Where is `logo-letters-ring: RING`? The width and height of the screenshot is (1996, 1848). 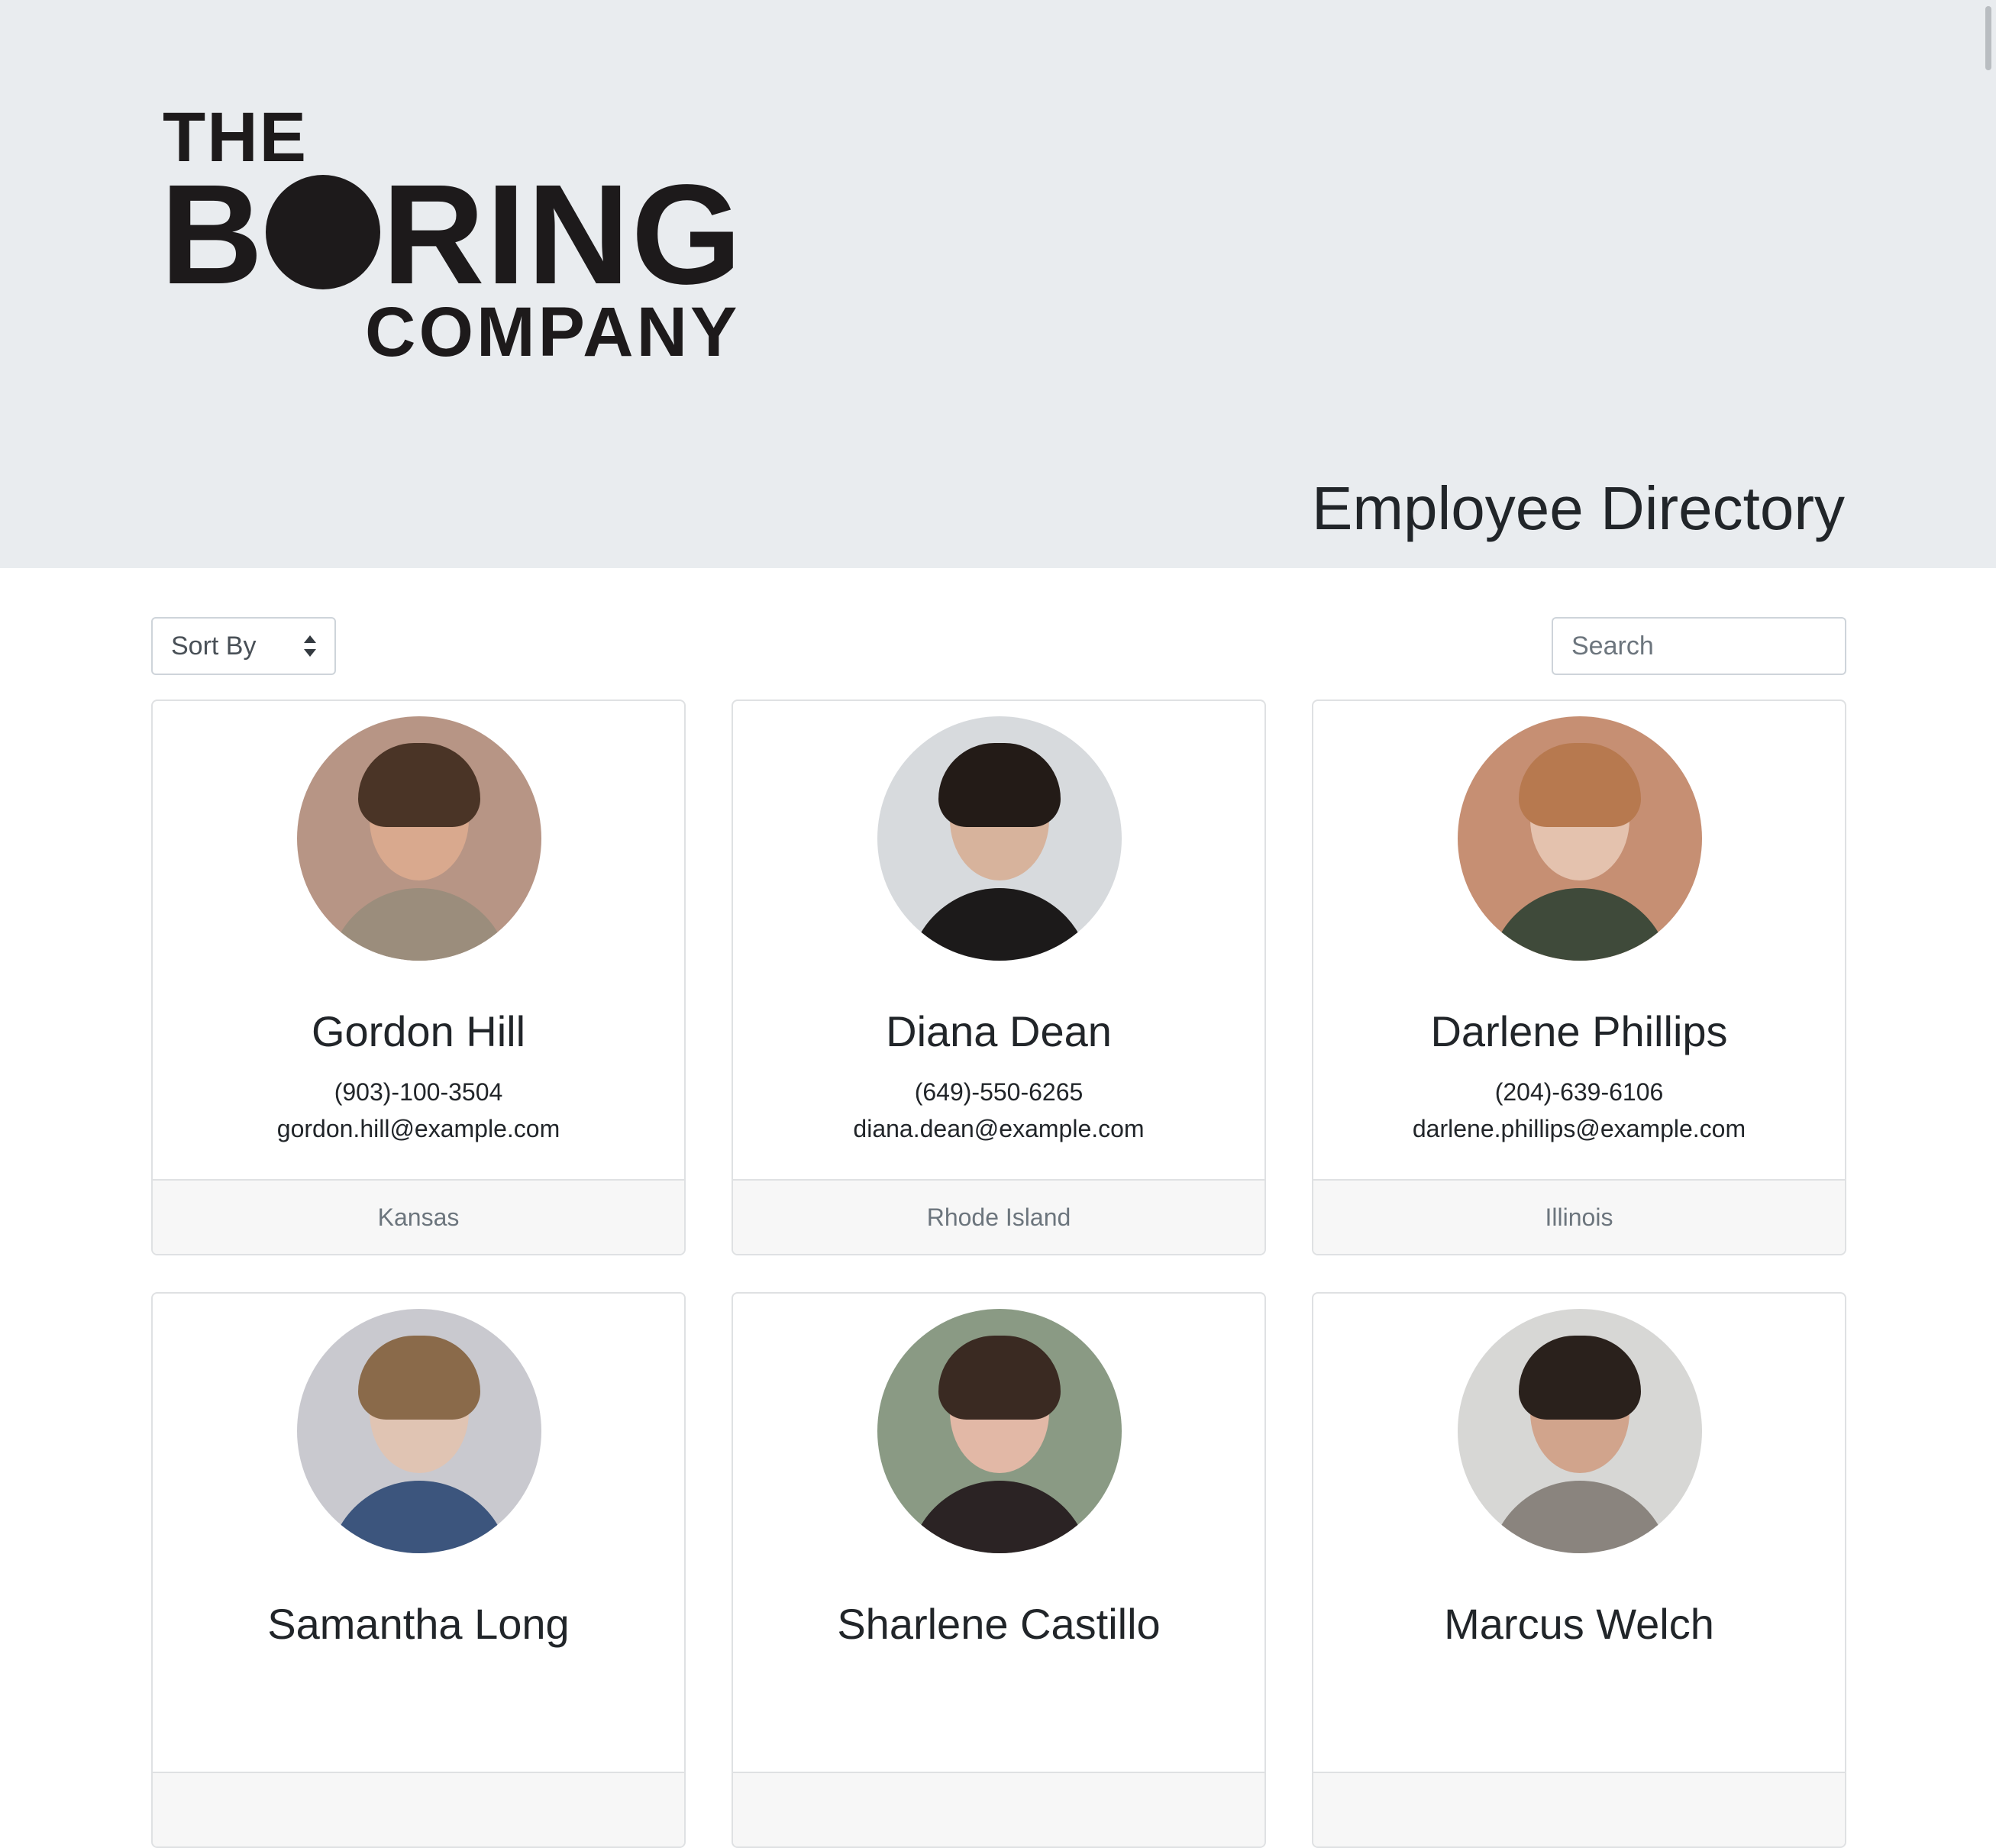
logo-letters-ring: RING is located at coordinates (563, 235).